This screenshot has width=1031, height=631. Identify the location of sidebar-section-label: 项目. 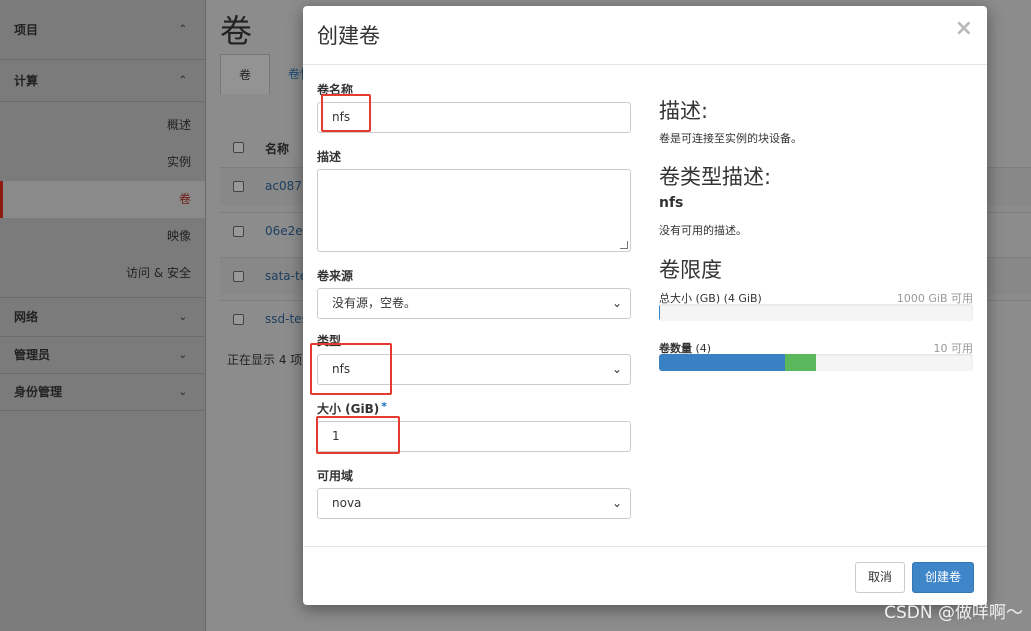
(26, 30).